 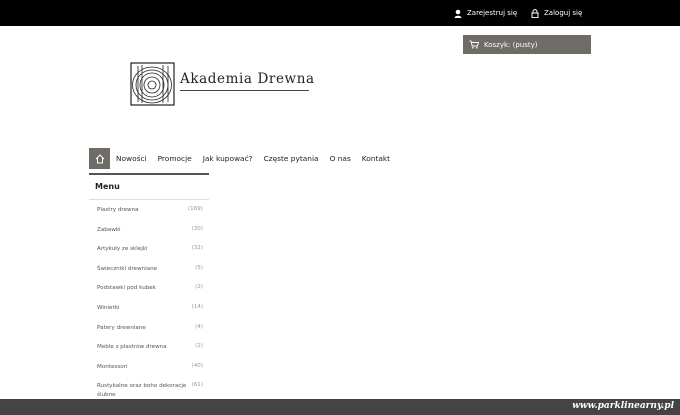 What do you see at coordinates (197, 228) in the screenshot?
I see `sidebar-item-count: (30)` at bounding box center [197, 228].